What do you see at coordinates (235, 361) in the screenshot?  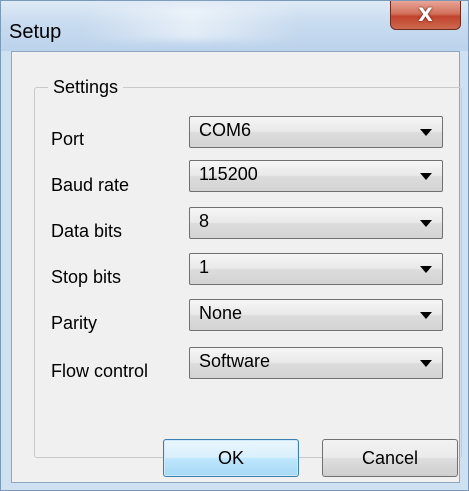 I see `flow-control-value: Software` at bounding box center [235, 361].